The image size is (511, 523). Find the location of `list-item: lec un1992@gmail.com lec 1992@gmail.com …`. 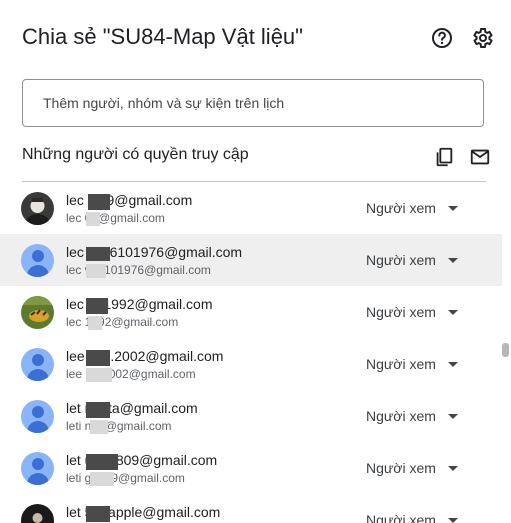

list-item: lec un1992@gmail.com lec 1992@gmail.com … is located at coordinates (251, 312).